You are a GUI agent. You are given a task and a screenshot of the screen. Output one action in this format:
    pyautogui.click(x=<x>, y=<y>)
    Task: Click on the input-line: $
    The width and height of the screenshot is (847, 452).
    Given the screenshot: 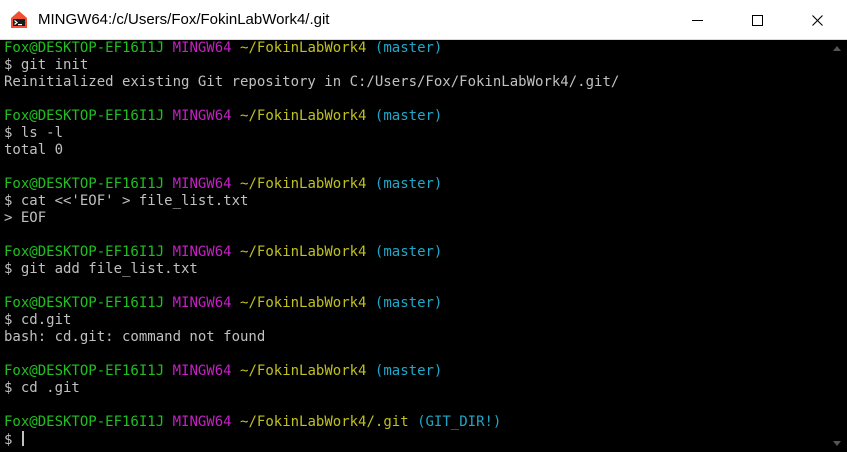 What is the action you would take?
    pyautogui.click(x=415, y=439)
    